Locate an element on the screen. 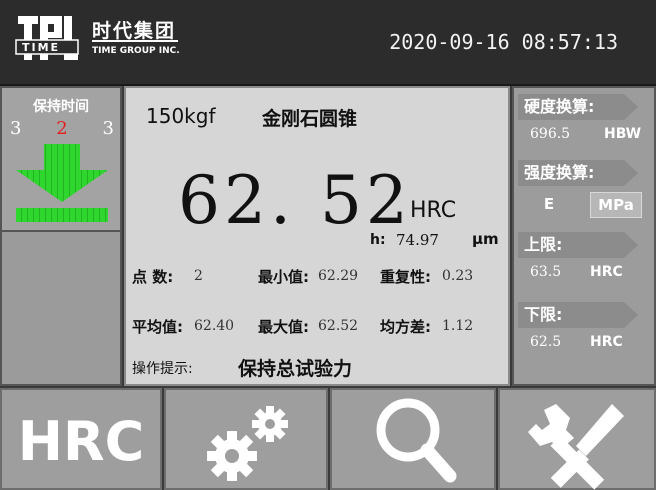 The height and width of the screenshot is (490, 656). hardness-conversion-title: 硬度换算: is located at coordinates (578, 107).